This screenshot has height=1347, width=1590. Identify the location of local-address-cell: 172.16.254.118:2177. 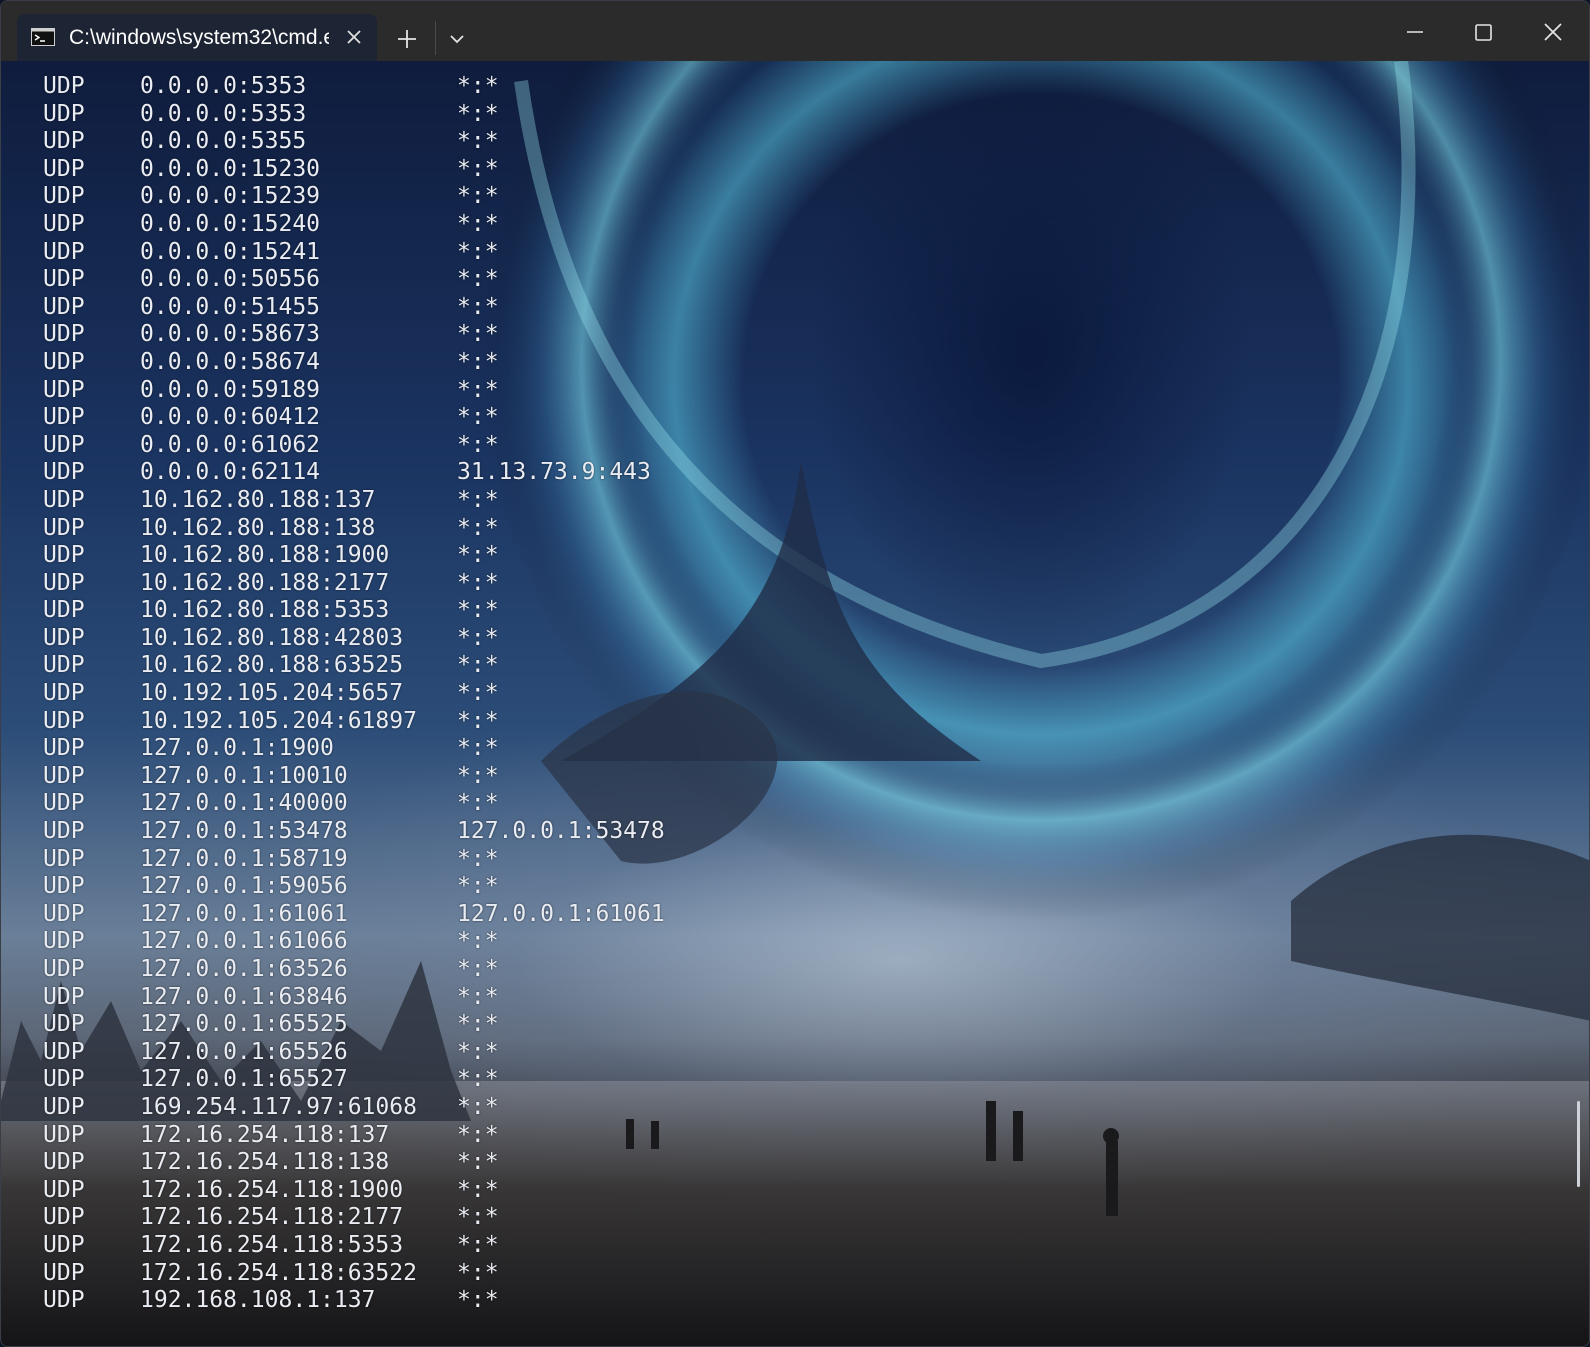
(272, 1217).